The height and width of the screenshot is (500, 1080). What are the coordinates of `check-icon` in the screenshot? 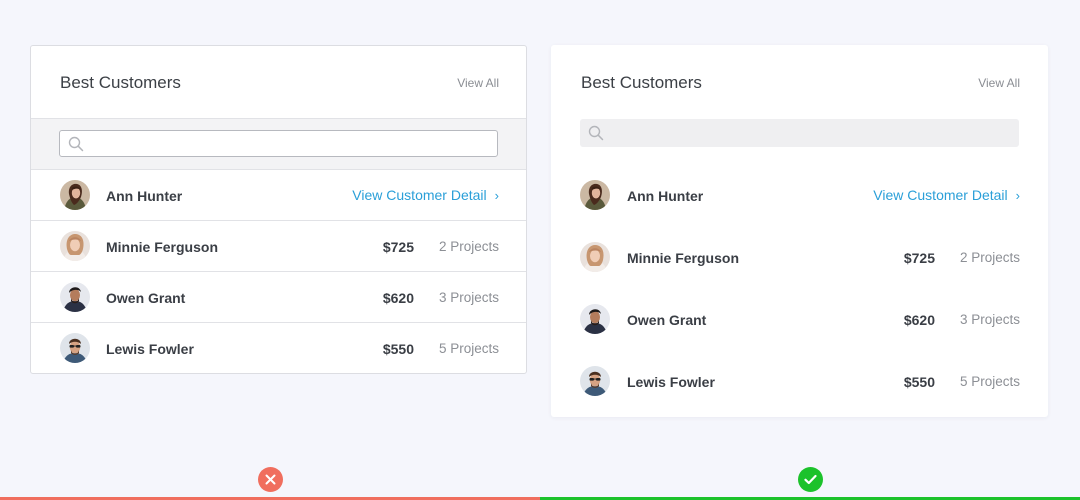 It's located at (810, 479).